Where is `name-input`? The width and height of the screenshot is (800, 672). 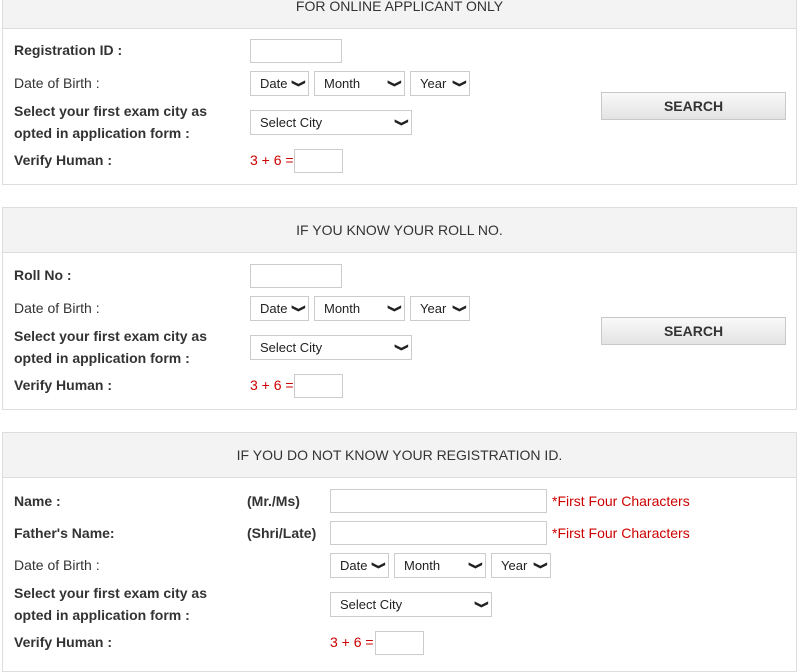
name-input is located at coordinates (438, 501).